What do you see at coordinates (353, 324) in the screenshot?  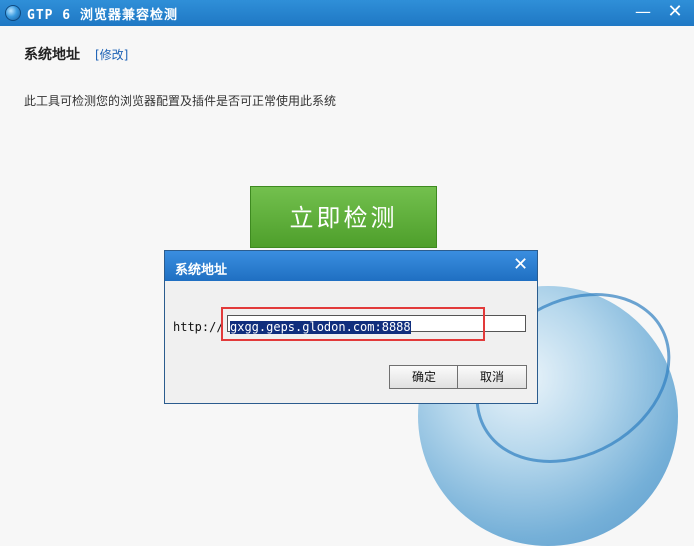 I see `highlight-box` at bounding box center [353, 324].